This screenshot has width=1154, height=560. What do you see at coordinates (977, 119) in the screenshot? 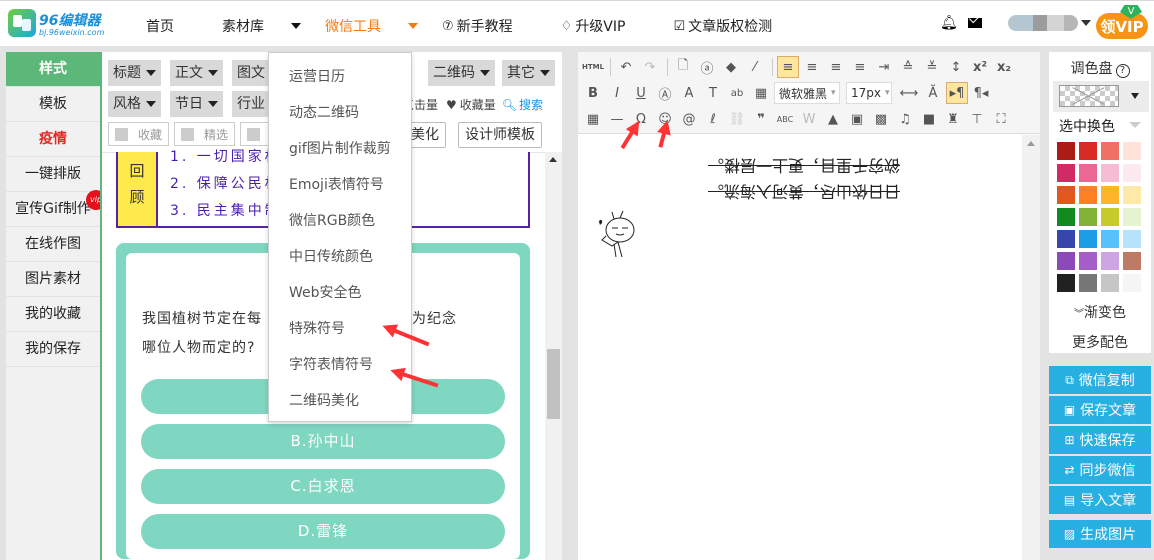
I see `template-icon: ⊤` at bounding box center [977, 119].